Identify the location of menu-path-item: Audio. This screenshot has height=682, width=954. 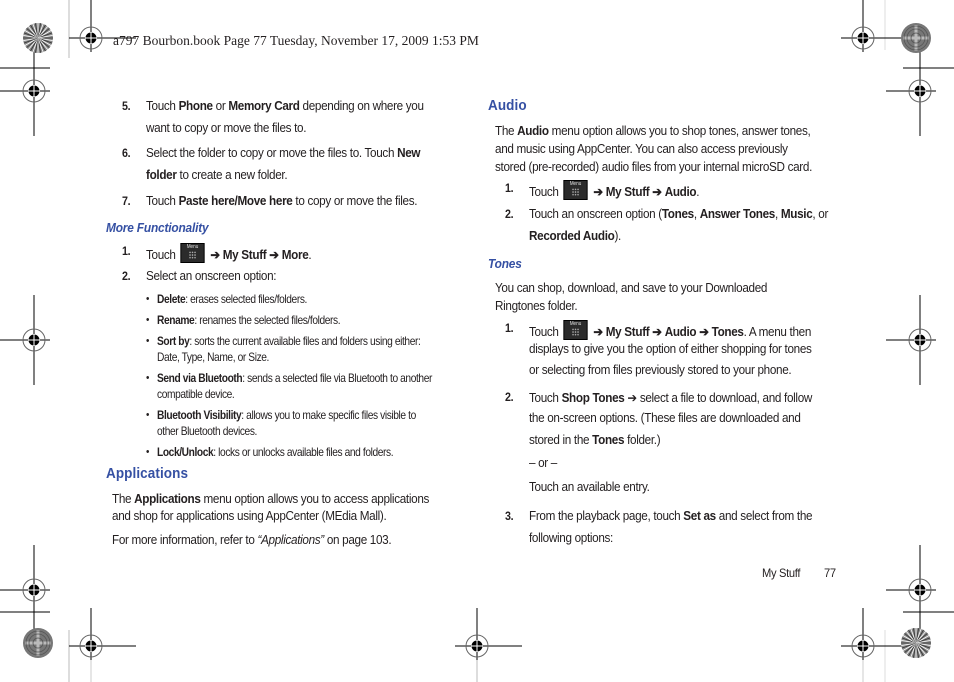
(680, 192).